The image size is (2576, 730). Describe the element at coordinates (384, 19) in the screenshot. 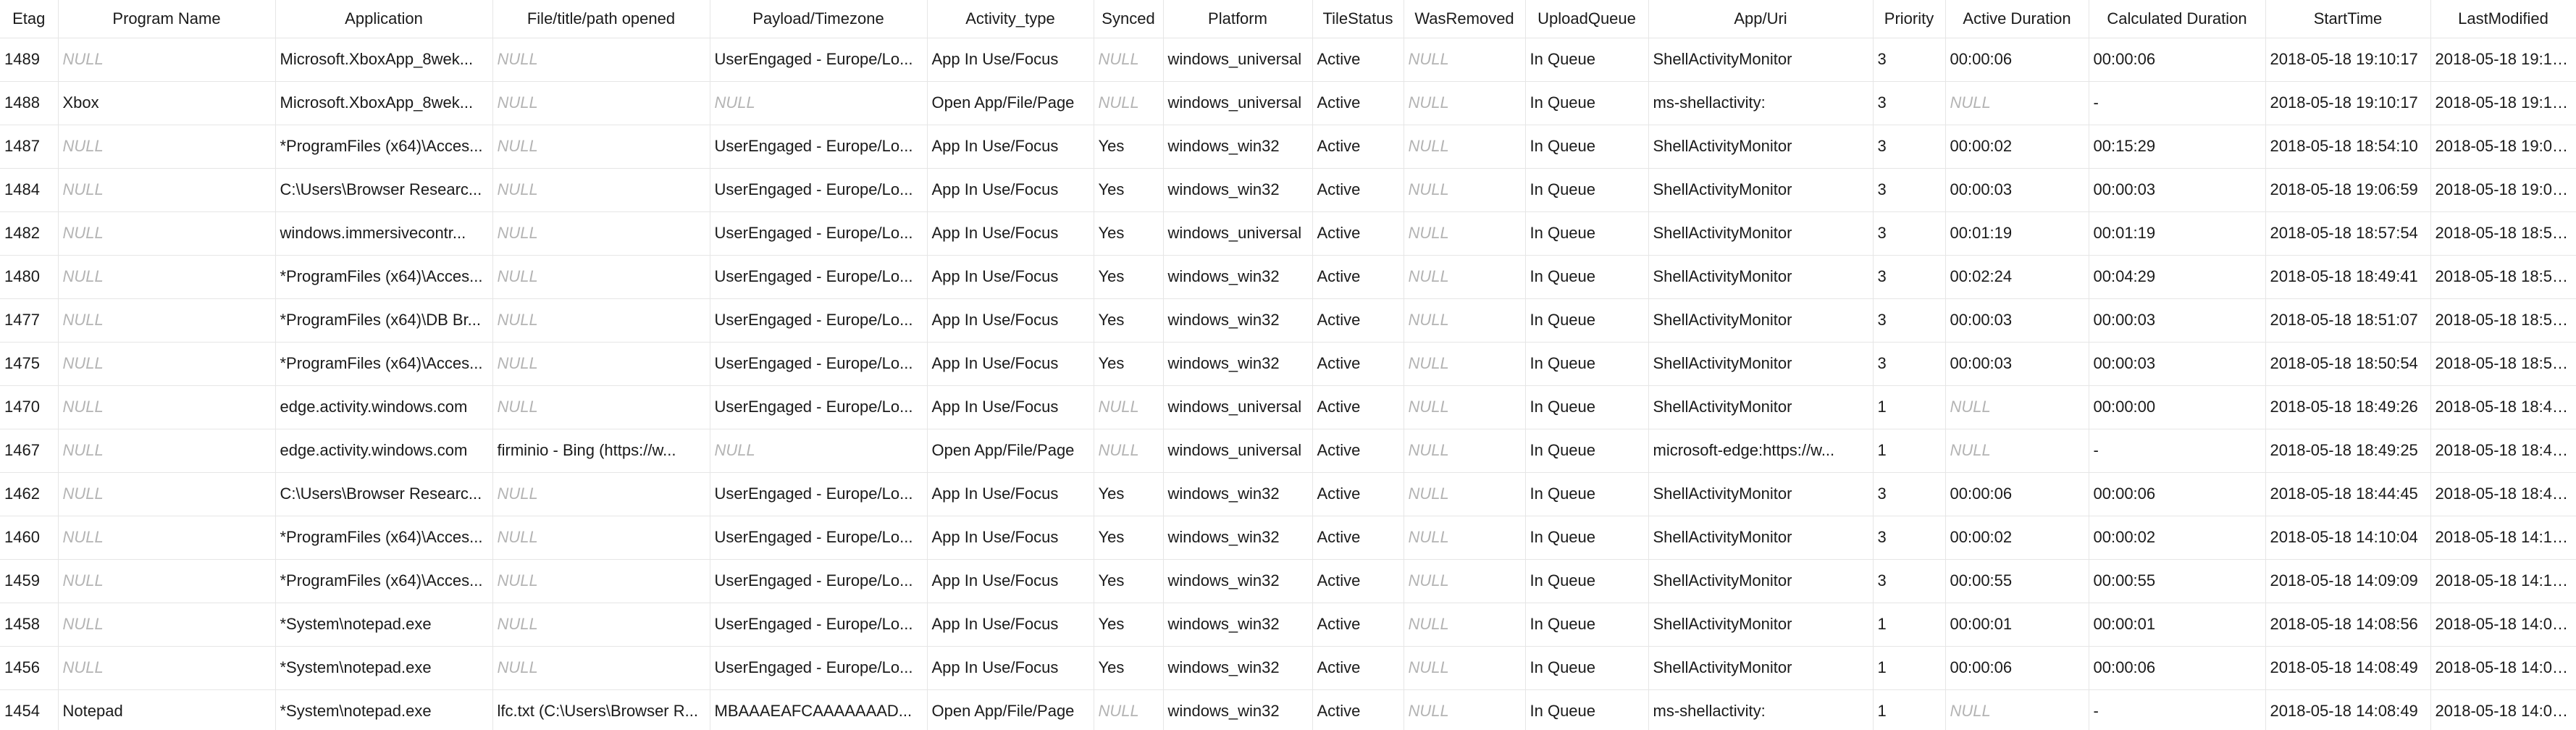

I see `column-header: Application` at that location.